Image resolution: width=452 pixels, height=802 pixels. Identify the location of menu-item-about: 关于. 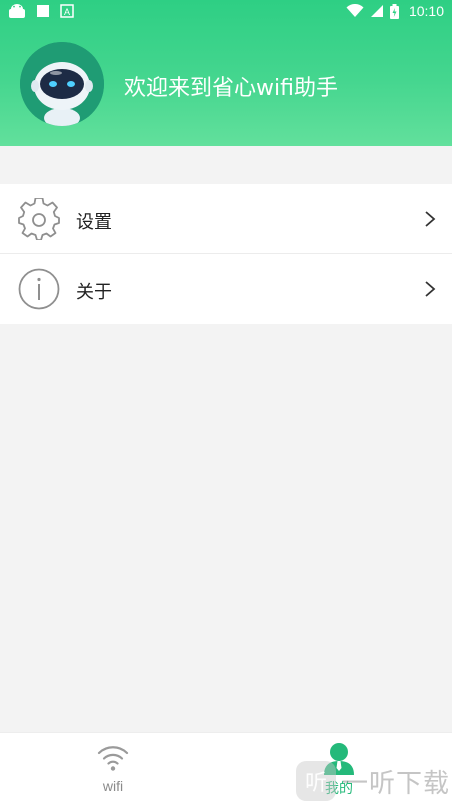
(226, 289).